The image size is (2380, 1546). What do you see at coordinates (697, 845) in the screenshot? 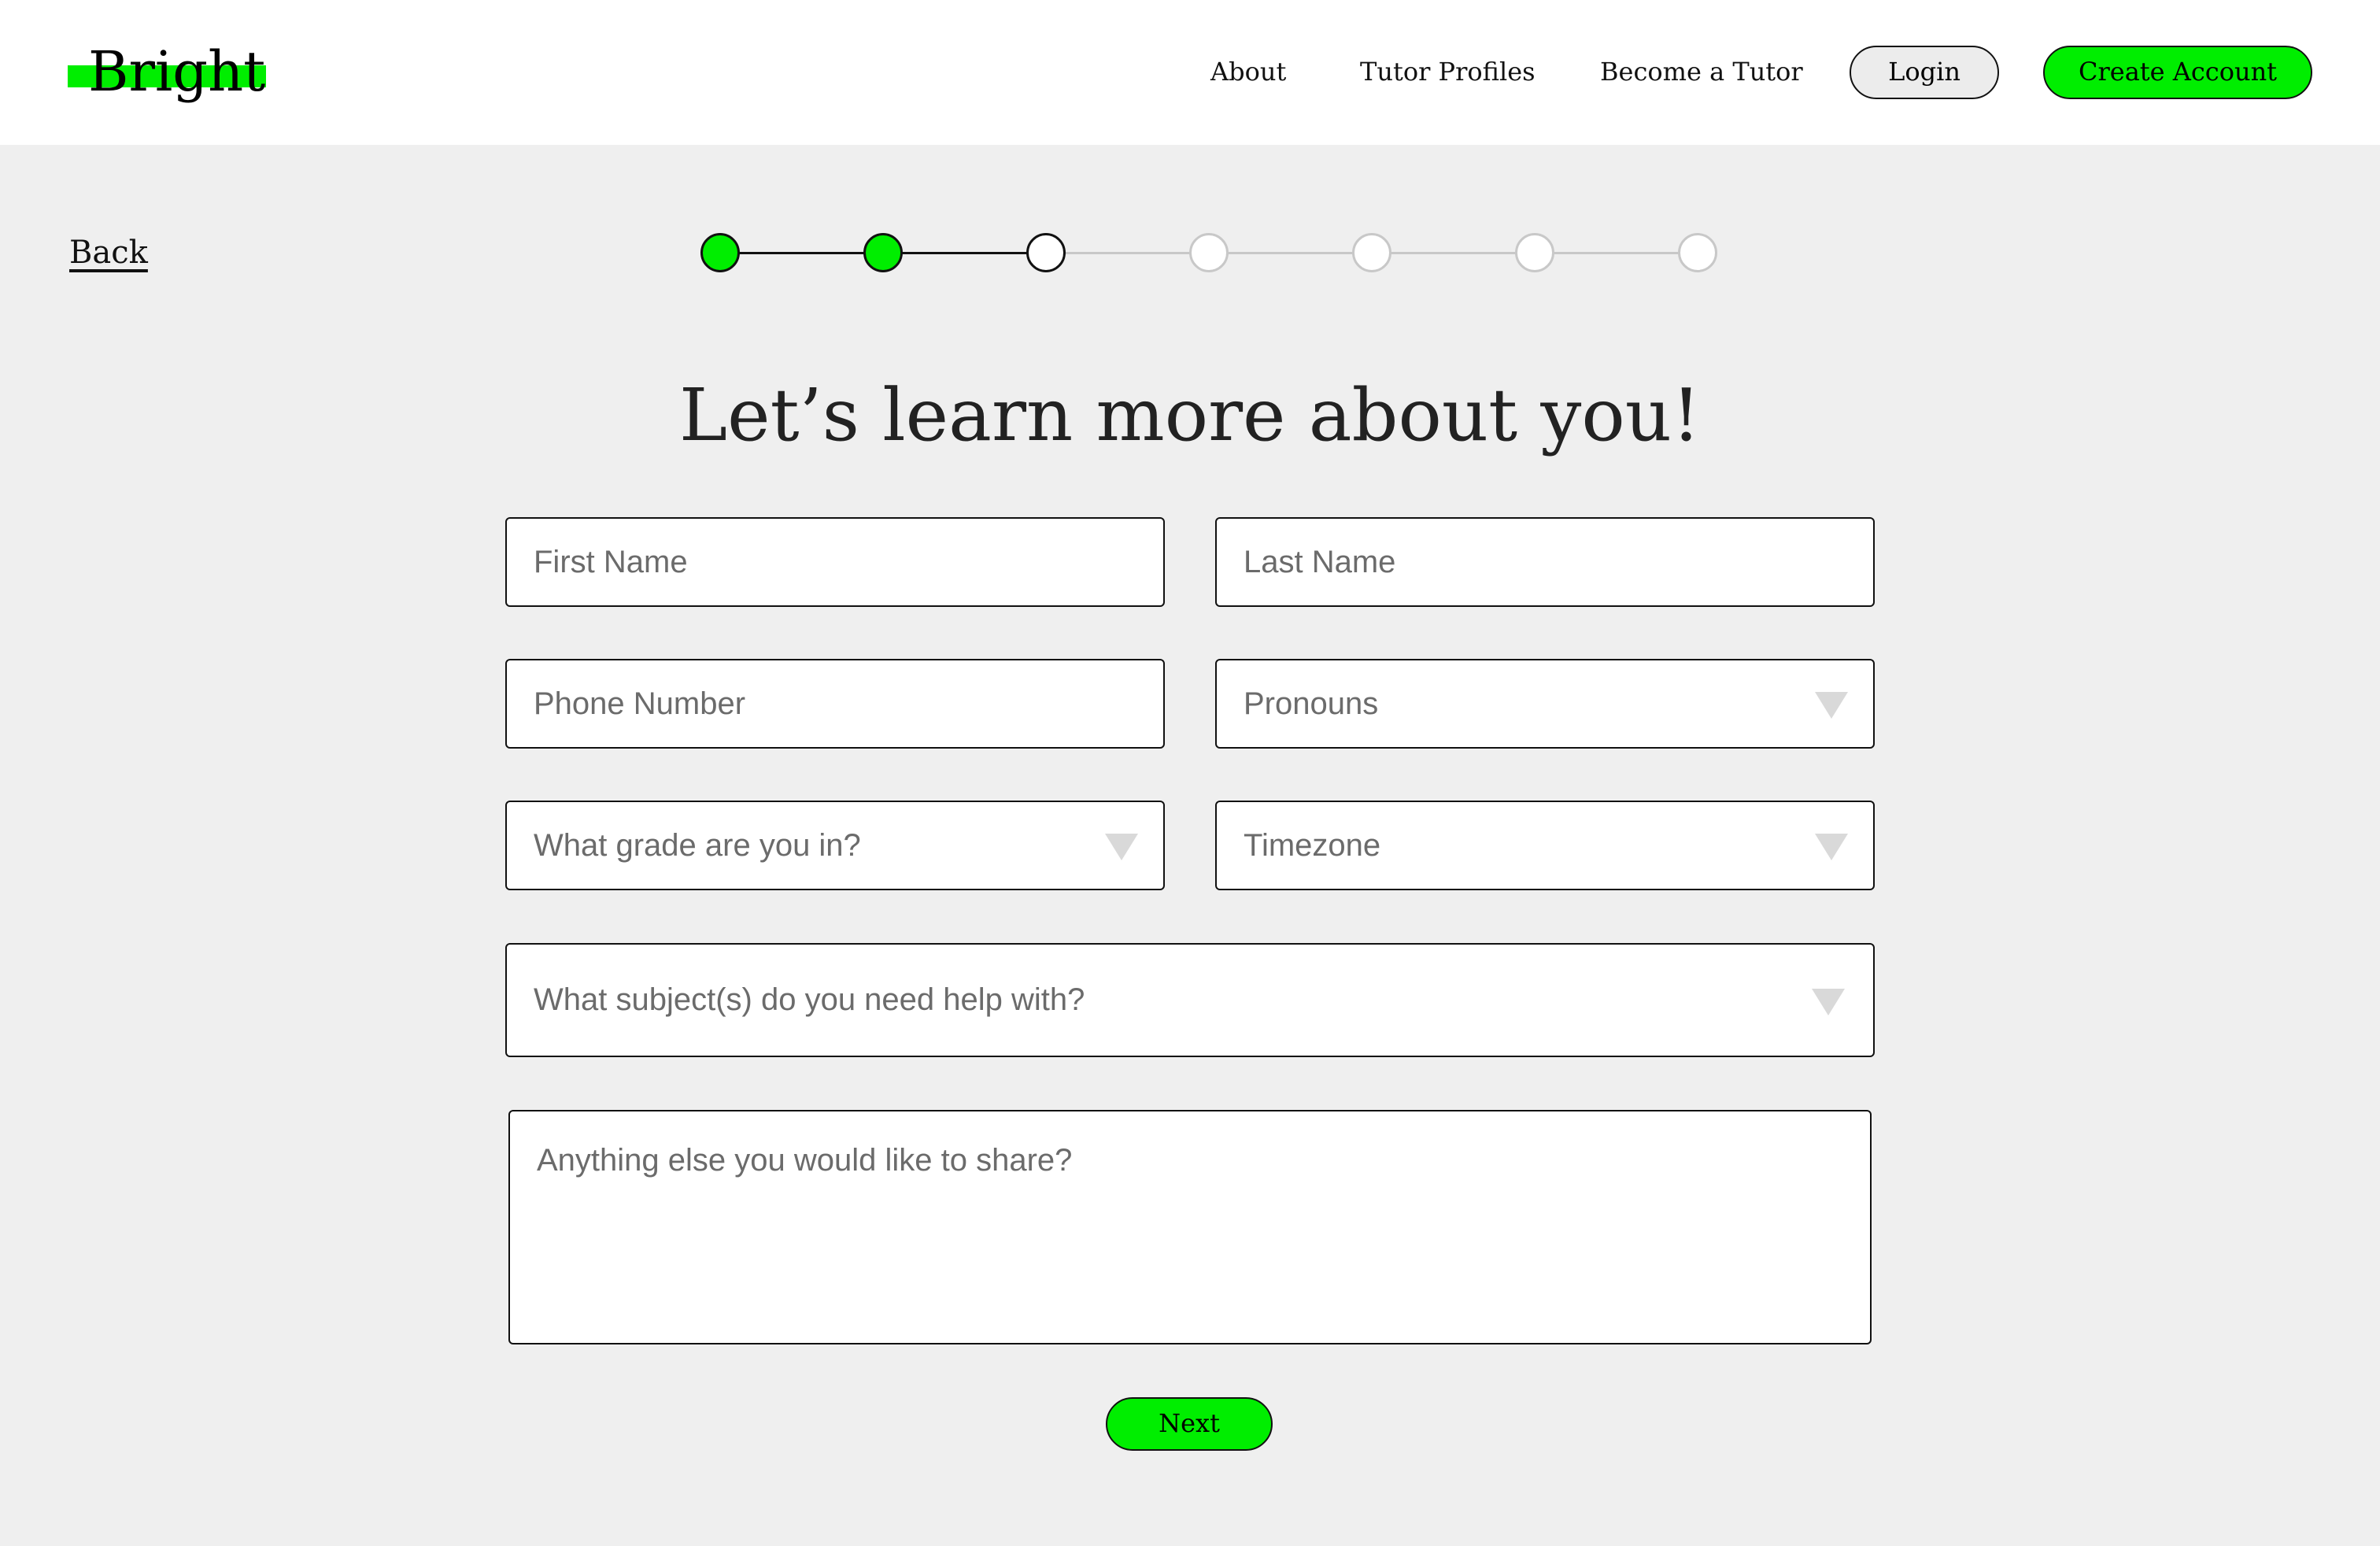
I see `grade-placeholder: What grade are you in?` at bounding box center [697, 845].